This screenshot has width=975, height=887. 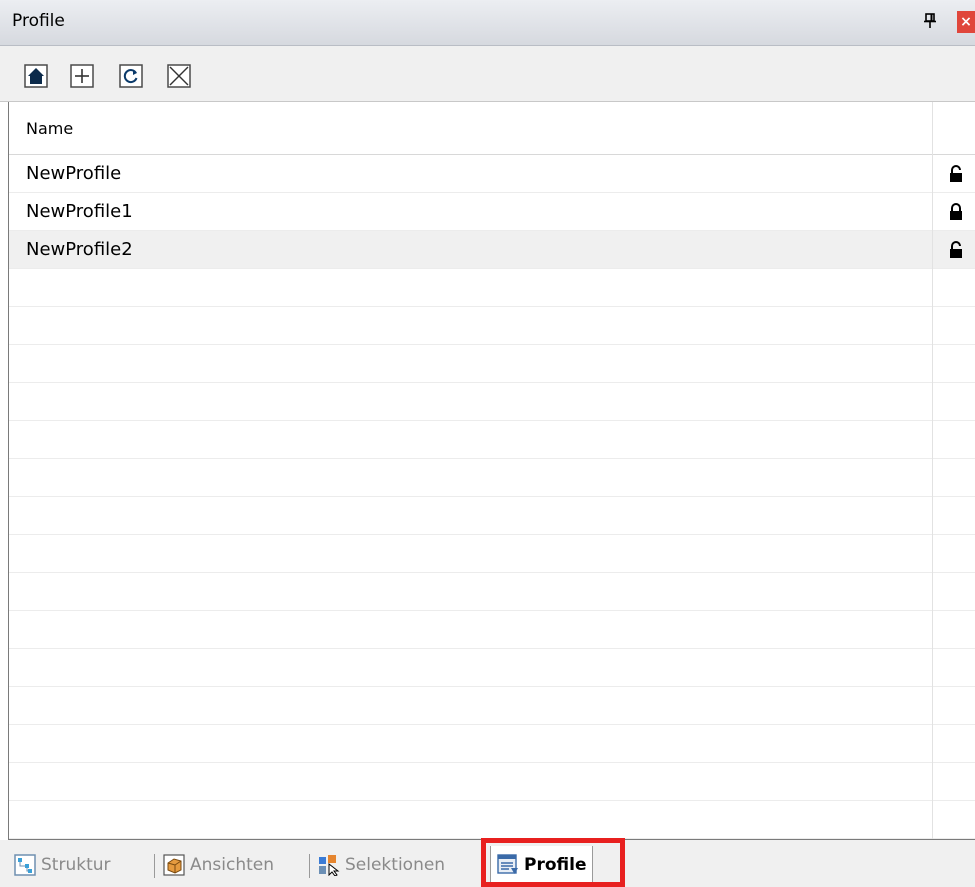 What do you see at coordinates (966, 22) in the screenshot?
I see `close-icon: ×` at bounding box center [966, 22].